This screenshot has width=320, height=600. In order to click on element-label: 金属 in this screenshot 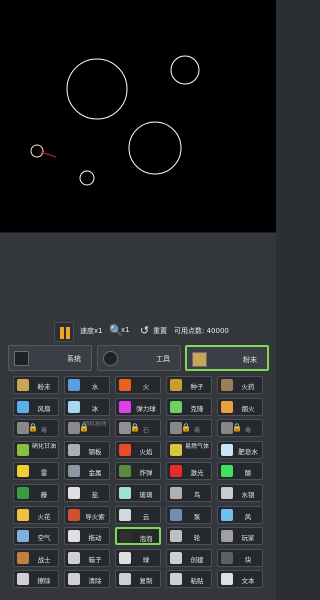, I will do `click(95, 473)`.